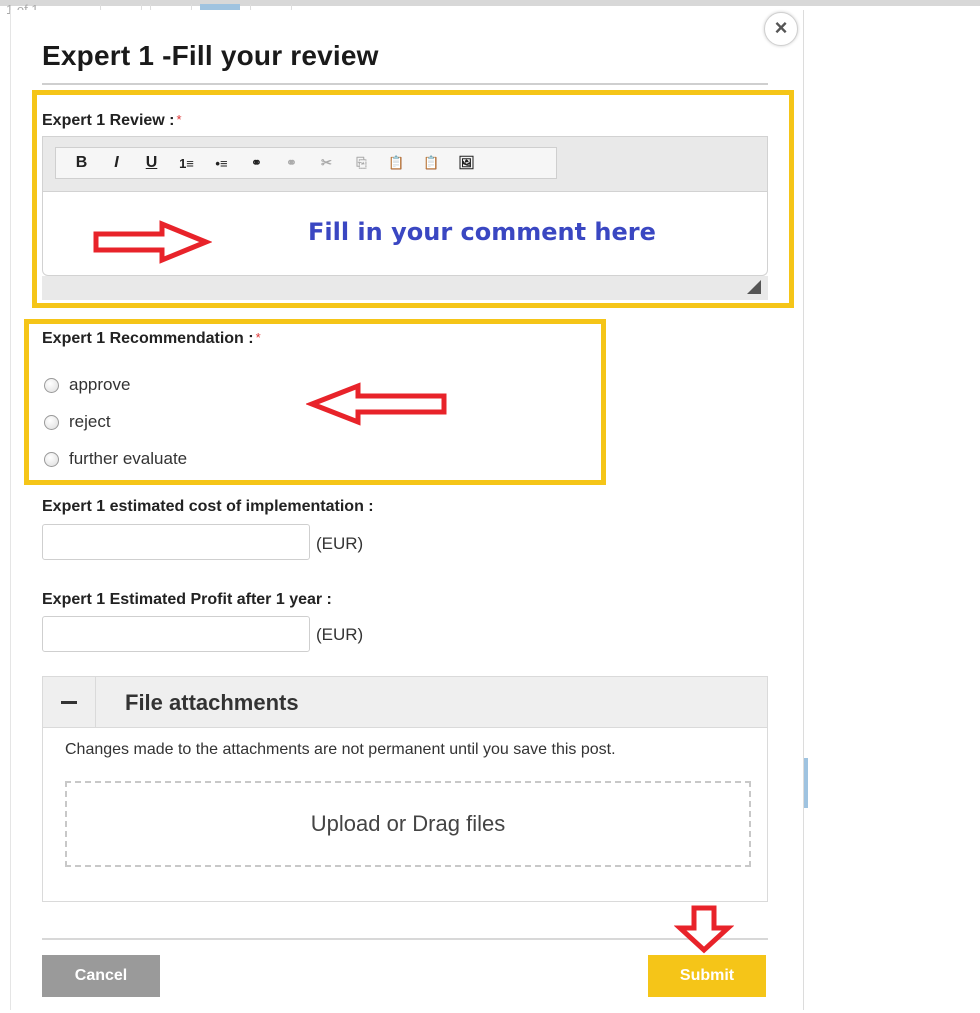  Describe the element at coordinates (326, 163) in the screenshot. I see `cut-icon: ✂` at that location.